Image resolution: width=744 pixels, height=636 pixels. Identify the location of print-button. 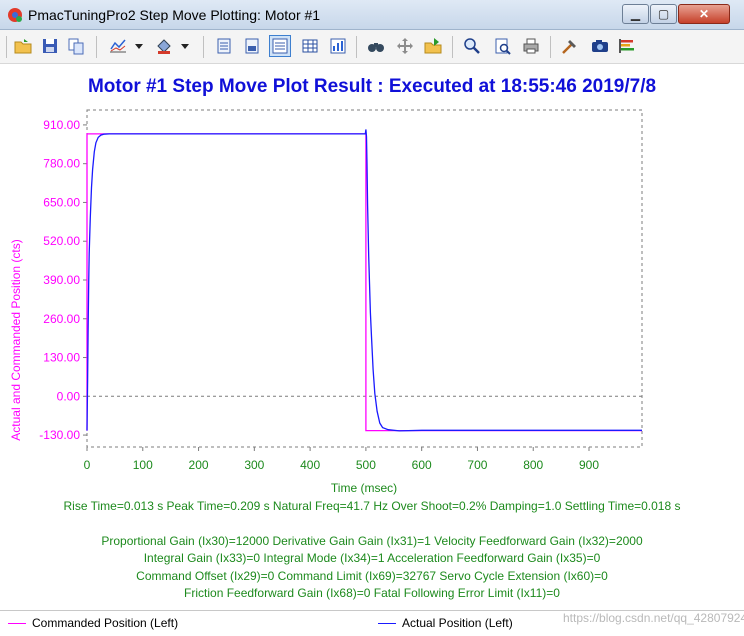
(531, 46).